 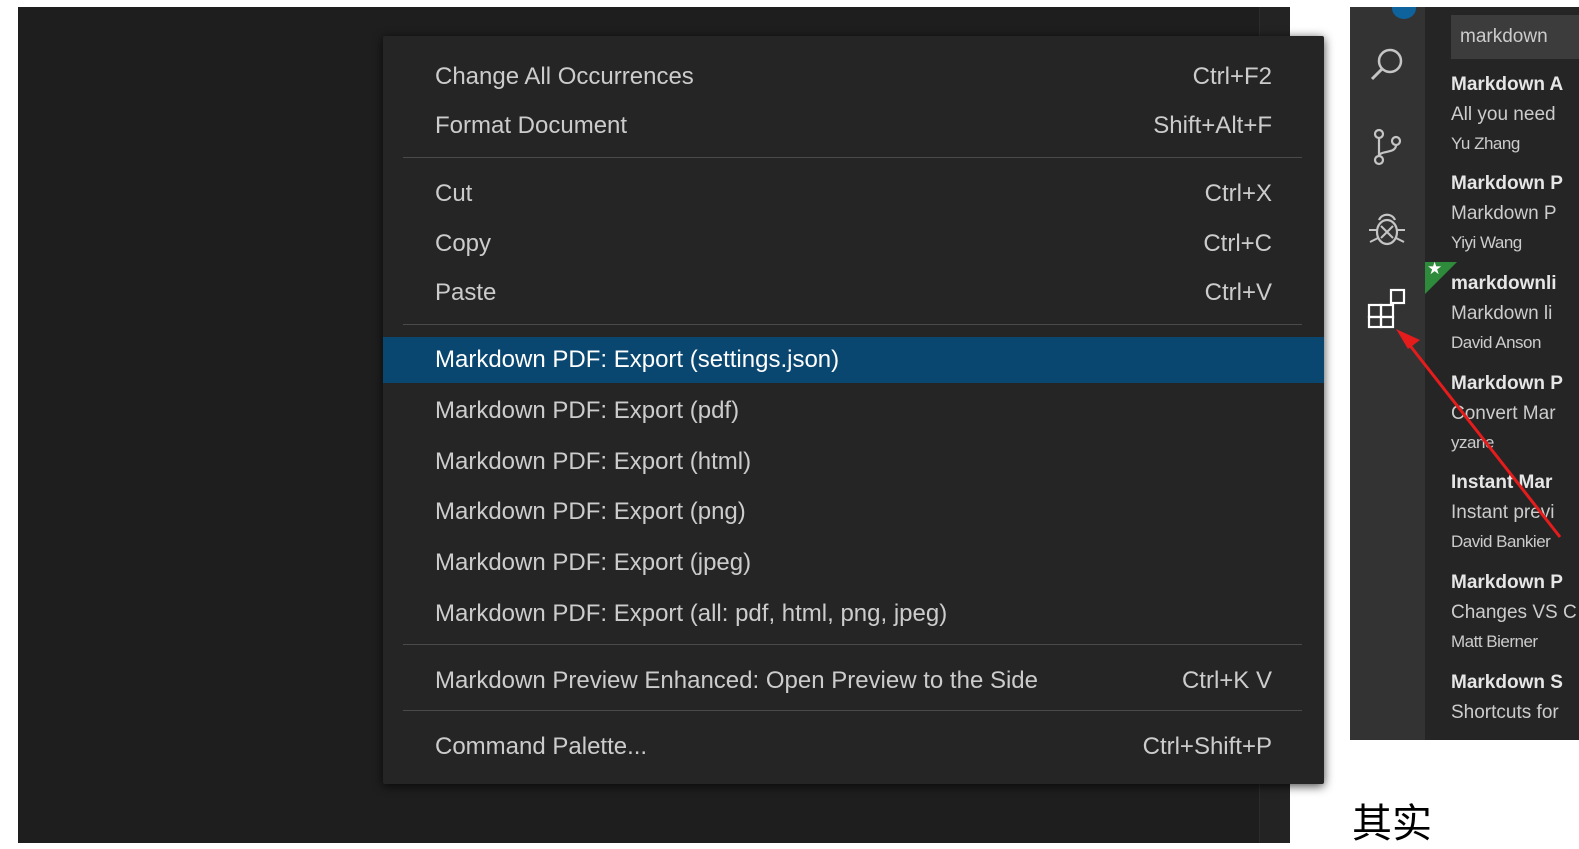 What do you see at coordinates (1226, 680) in the screenshot?
I see `menu-item-shortcut: Ctrl+K V` at bounding box center [1226, 680].